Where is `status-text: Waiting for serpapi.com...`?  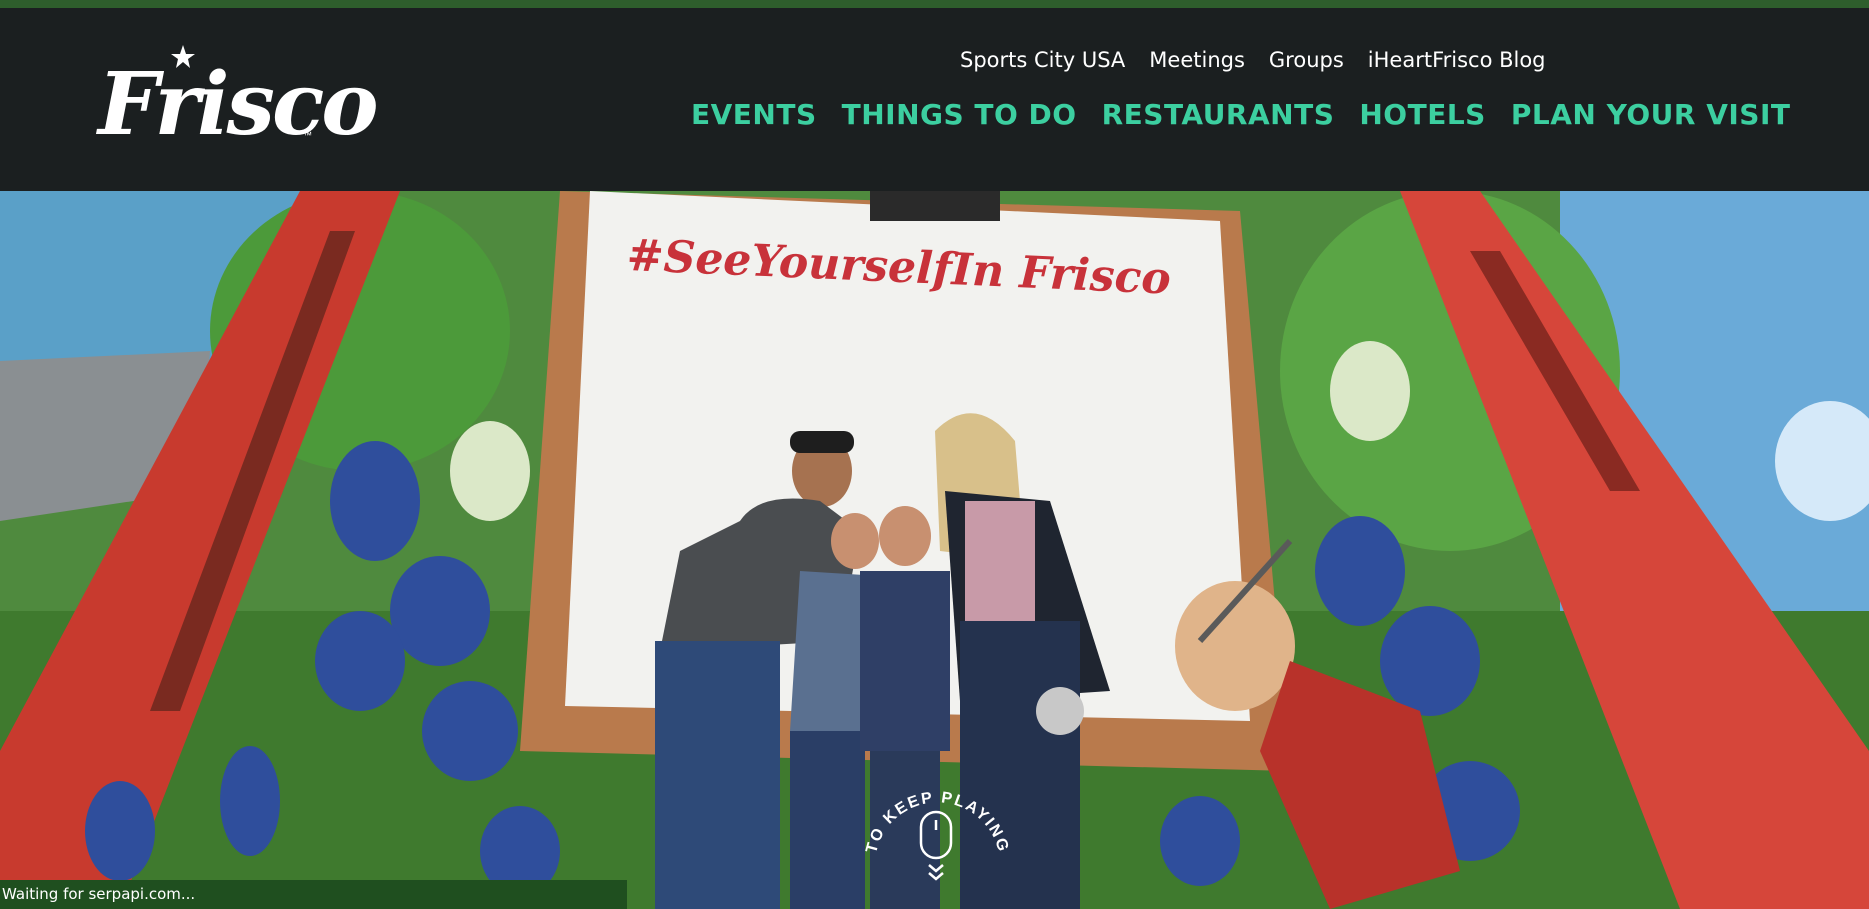
status-text: Waiting for serpapi.com... is located at coordinates (99, 894).